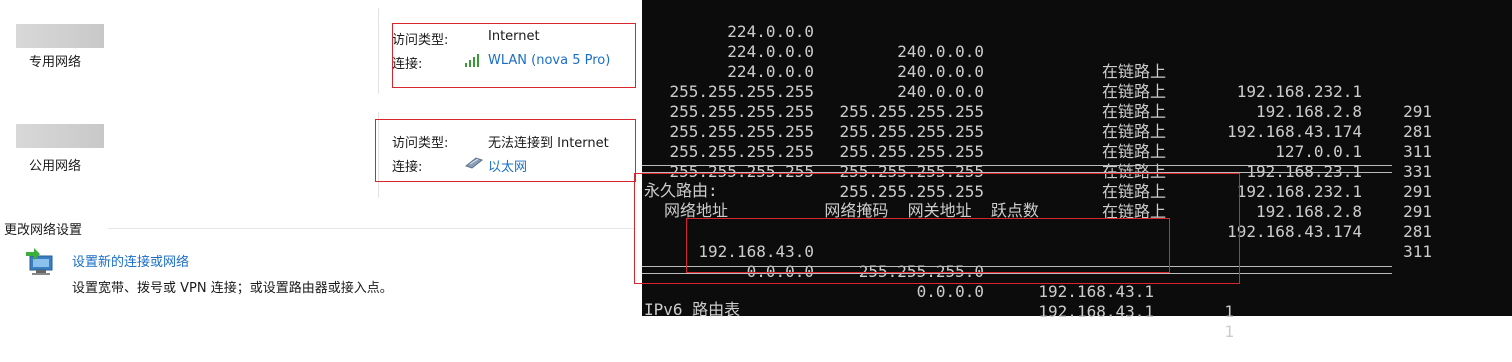 The width and height of the screenshot is (1512, 362). Describe the element at coordinates (1309, 111) in the screenshot. I see `route-interface: 192.168.2.8` at that location.